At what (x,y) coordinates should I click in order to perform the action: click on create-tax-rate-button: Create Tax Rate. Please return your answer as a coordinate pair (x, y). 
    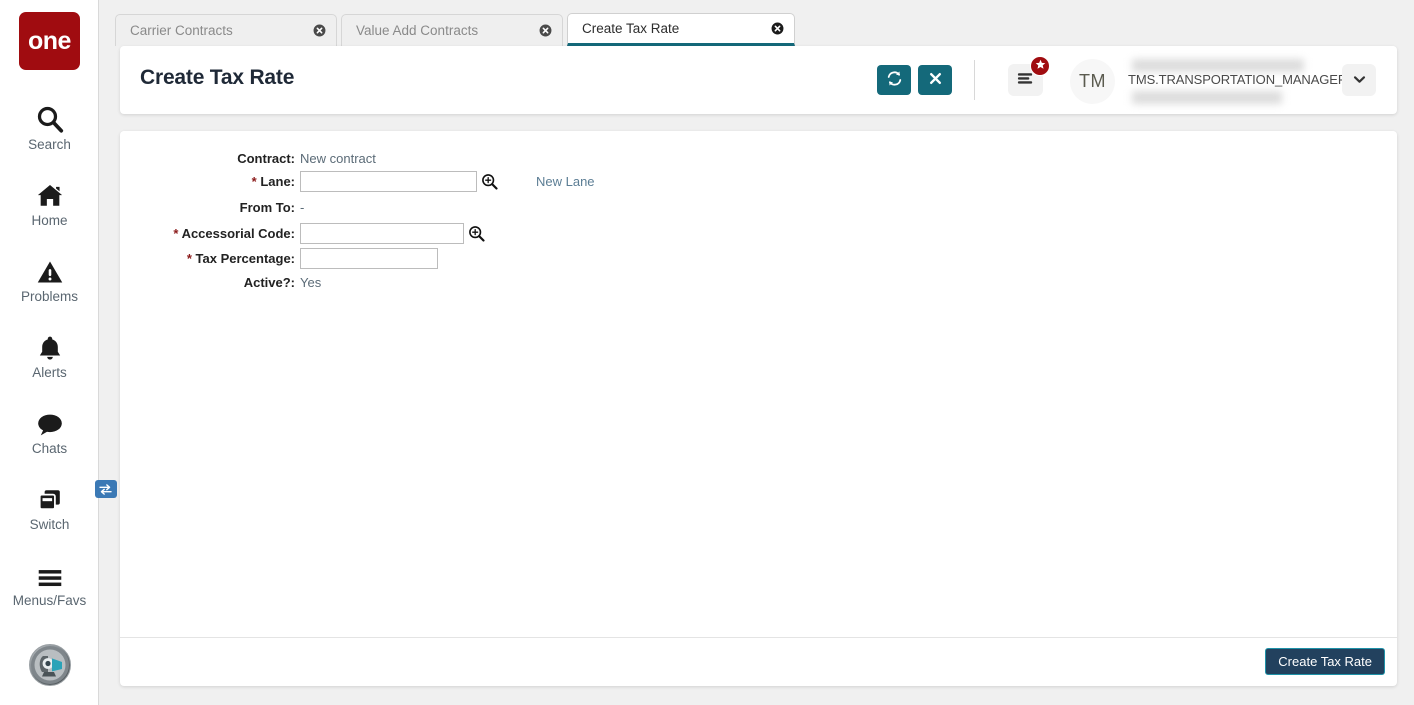
    Looking at the image, I should click on (1325, 661).